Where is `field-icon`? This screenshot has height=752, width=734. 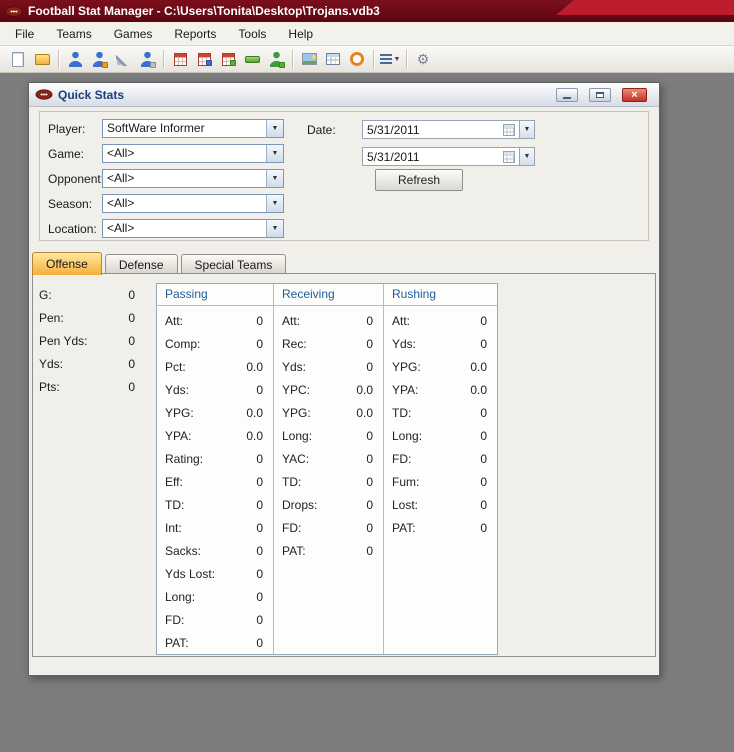 field-icon is located at coordinates (252, 59).